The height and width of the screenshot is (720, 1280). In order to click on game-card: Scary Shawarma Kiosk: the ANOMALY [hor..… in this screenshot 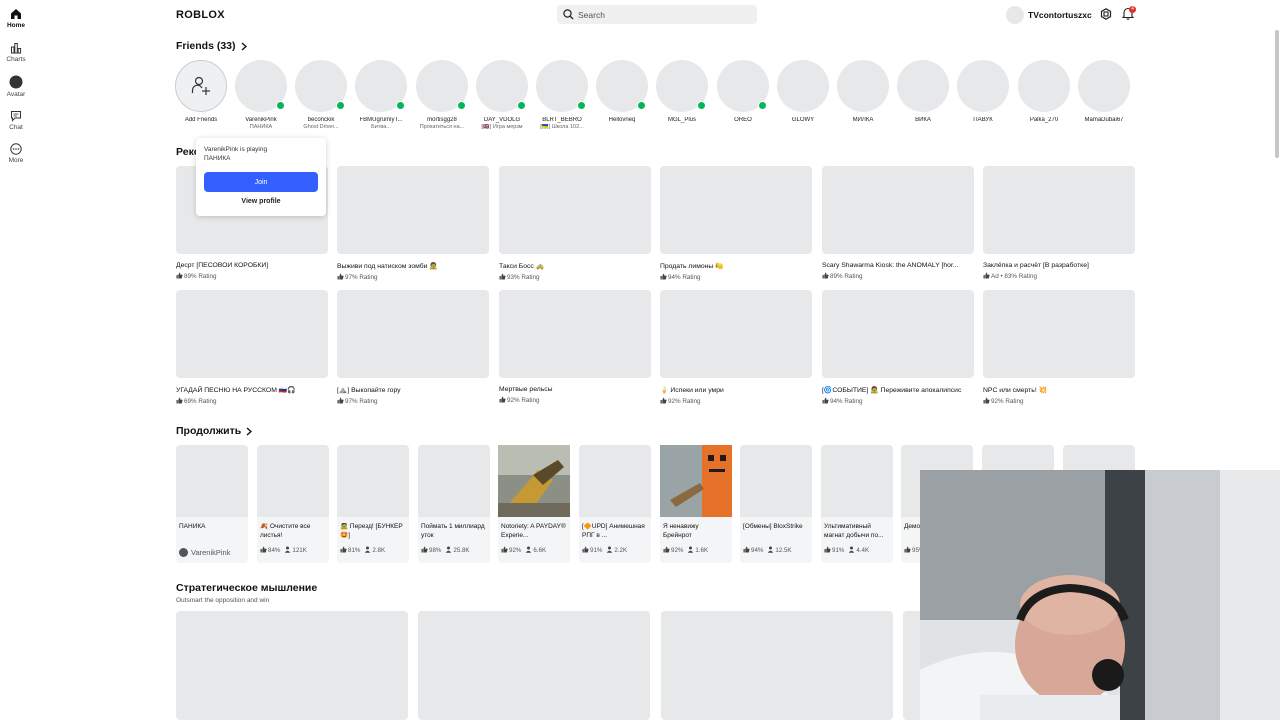, I will do `click(898, 223)`.